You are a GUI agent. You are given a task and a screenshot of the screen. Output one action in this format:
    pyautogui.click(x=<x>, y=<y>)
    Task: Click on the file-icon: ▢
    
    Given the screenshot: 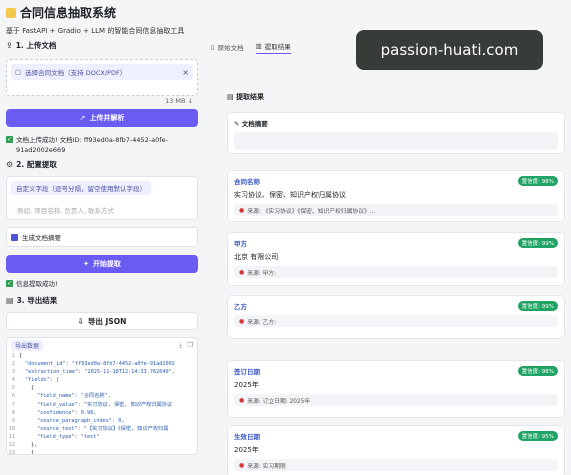 What is the action you would take?
    pyautogui.click(x=18, y=72)
    